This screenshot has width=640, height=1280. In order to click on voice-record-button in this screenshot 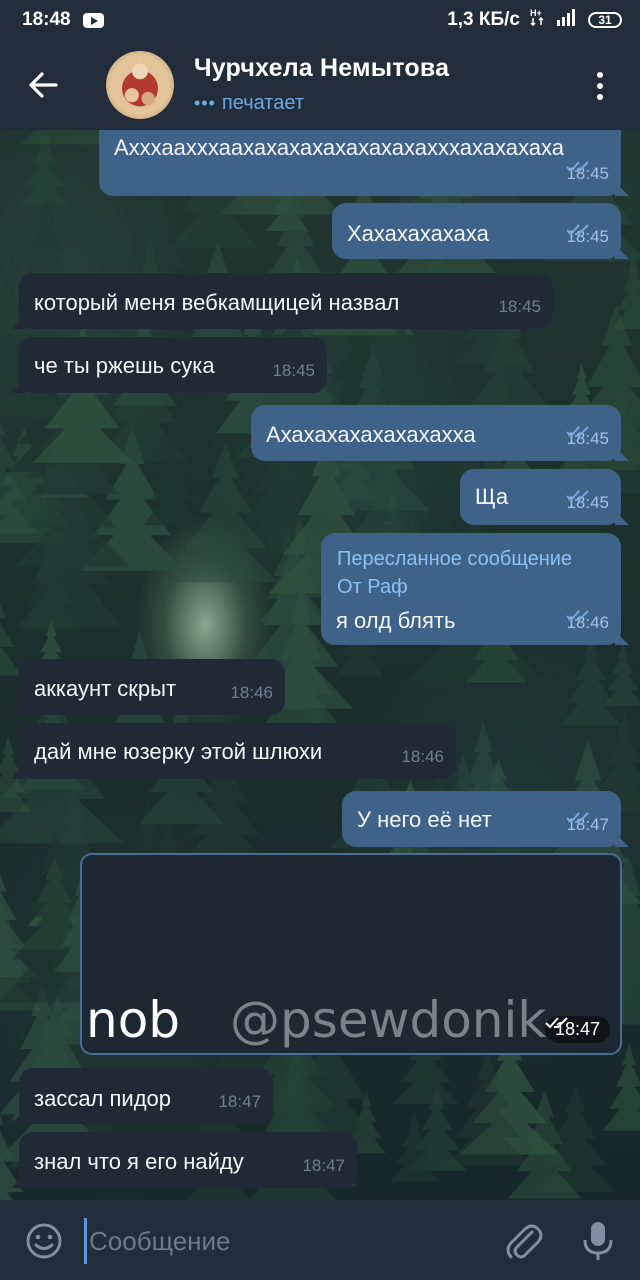, I will do `click(598, 1241)`.